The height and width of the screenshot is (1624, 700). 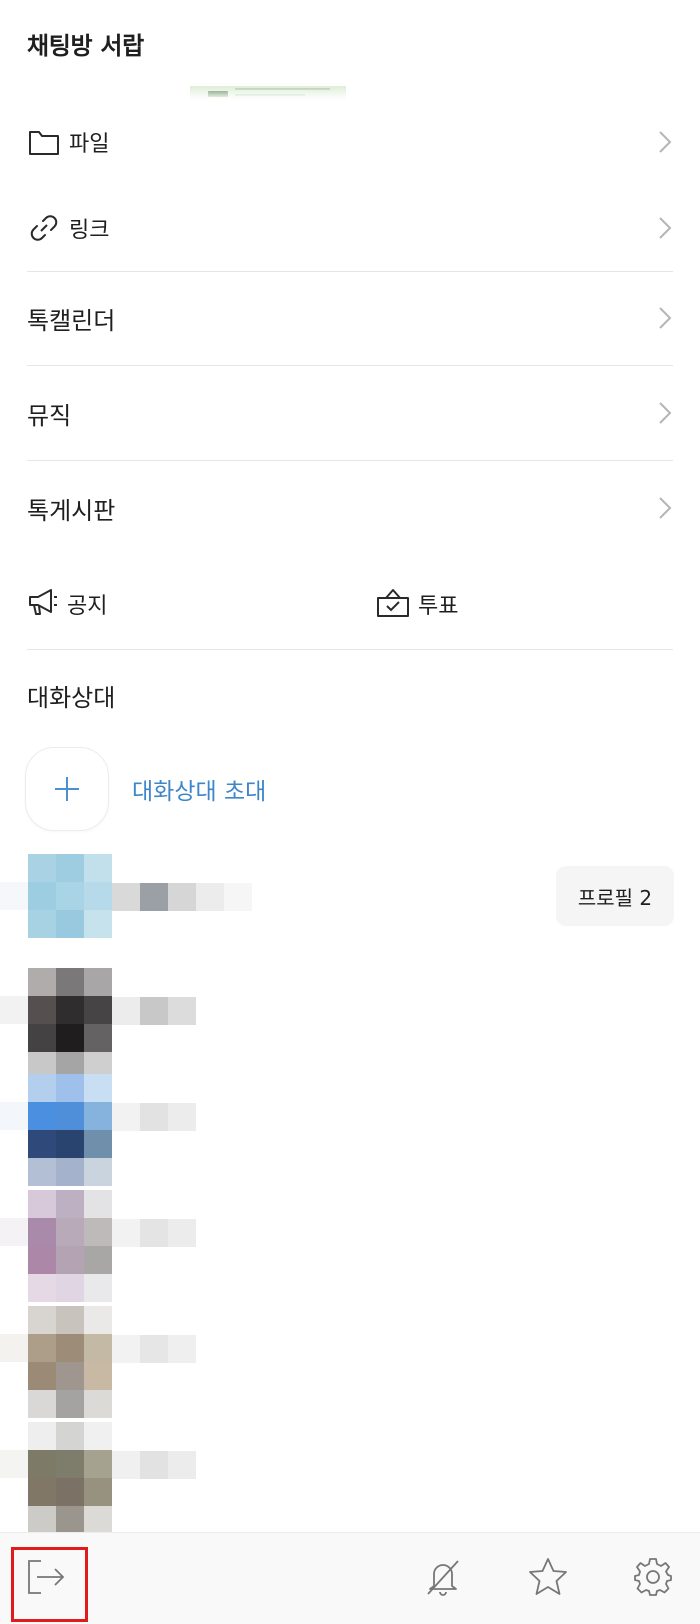 I want to click on menu-item-board-label: 톡게시판, so click(x=71, y=510).